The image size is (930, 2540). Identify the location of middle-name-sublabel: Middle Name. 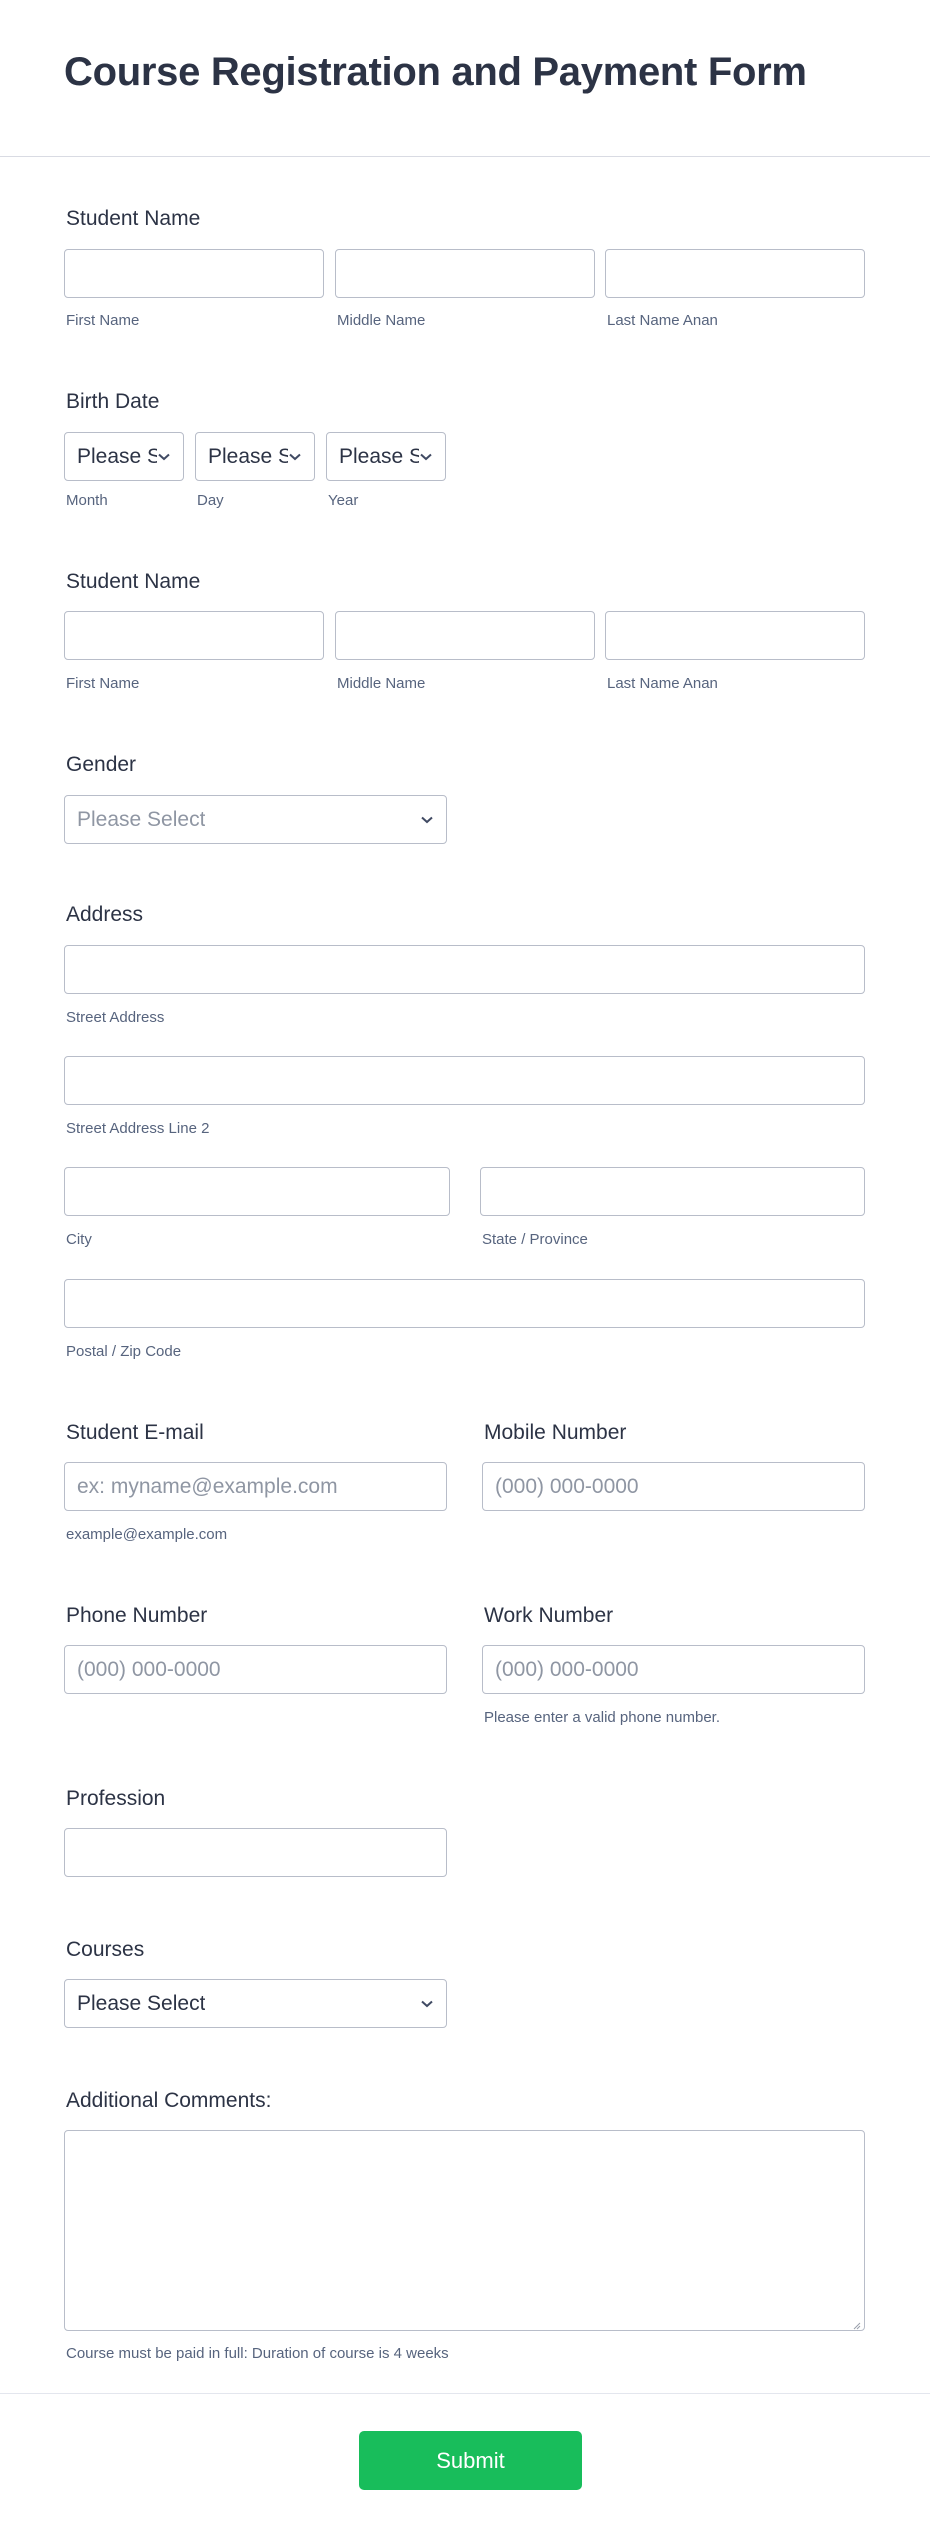
(381, 320).